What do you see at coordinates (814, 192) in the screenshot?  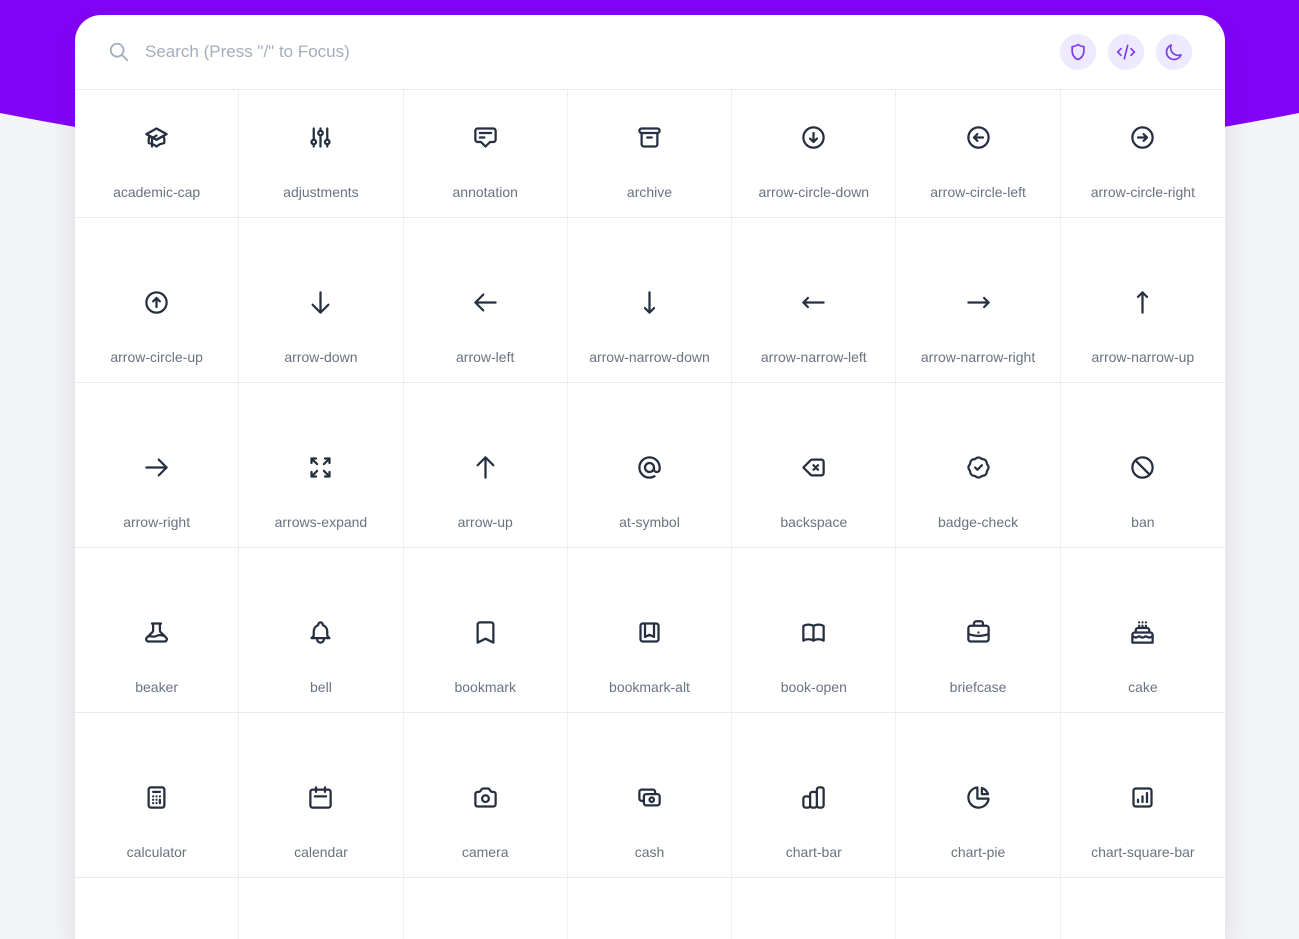 I see `icon-label: arrow-circle-down` at bounding box center [814, 192].